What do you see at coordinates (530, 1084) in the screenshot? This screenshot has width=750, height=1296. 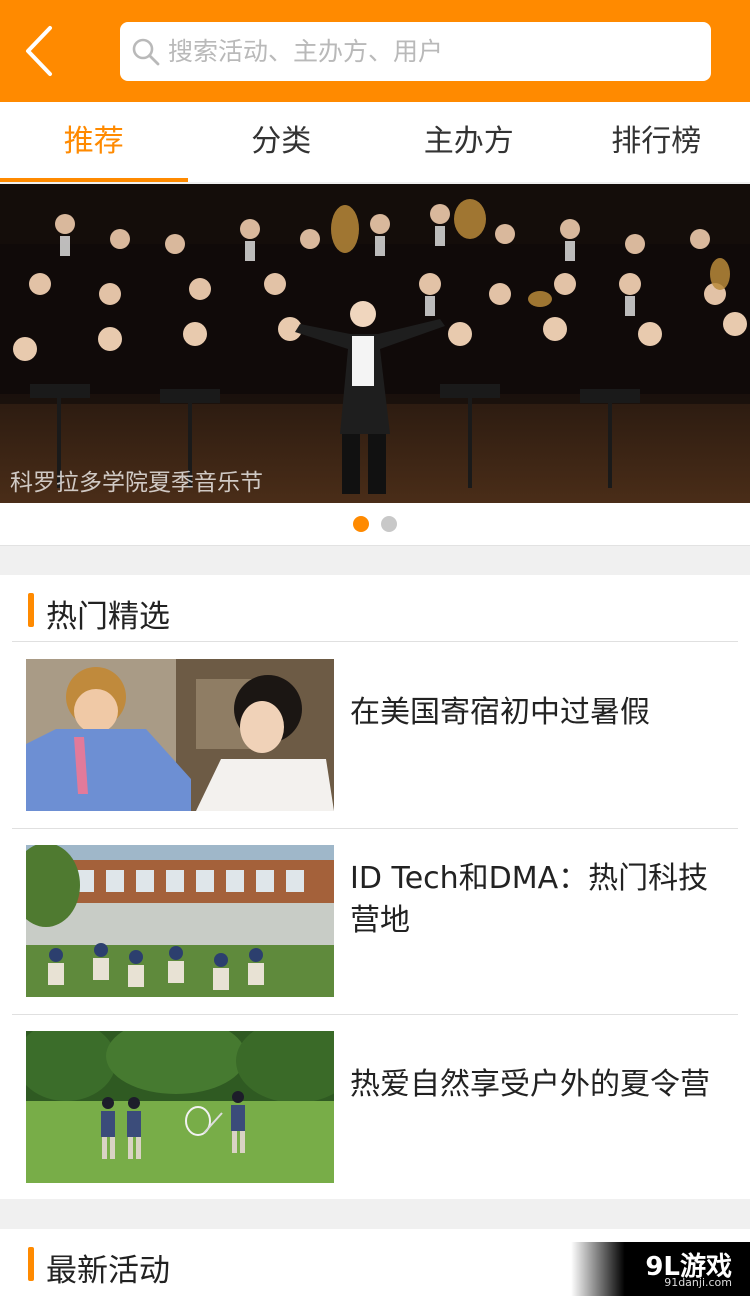 I see `item-title: 热爱自然享受户外的夏令营` at bounding box center [530, 1084].